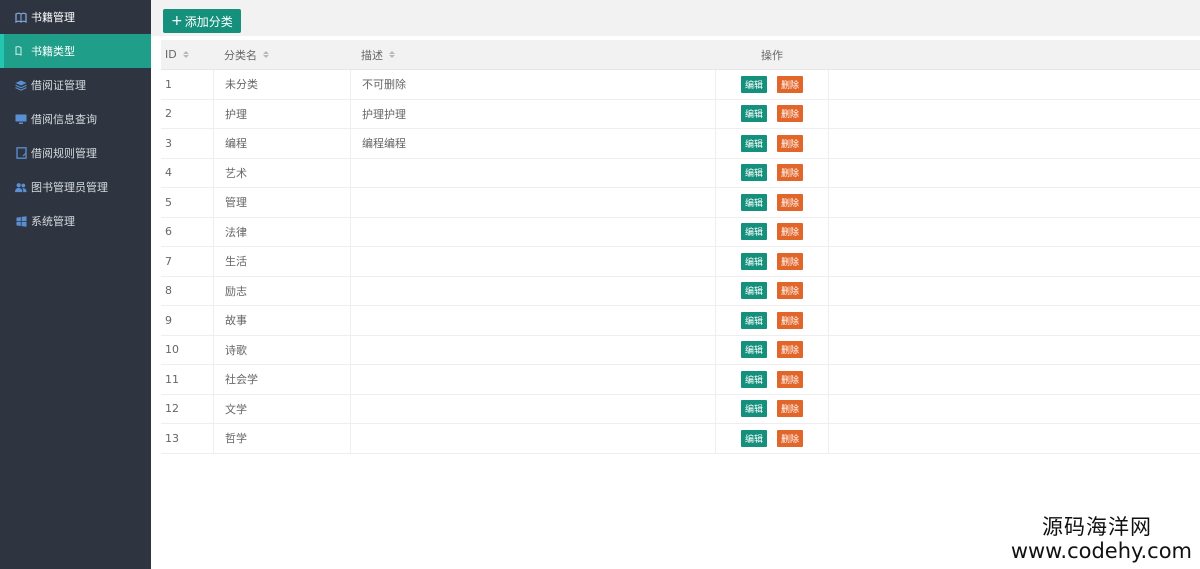 The width and height of the screenshot is (1200, 569). I want to click on table-row: 2 护理 护理护理 编辑 删除, so click(680, 114).